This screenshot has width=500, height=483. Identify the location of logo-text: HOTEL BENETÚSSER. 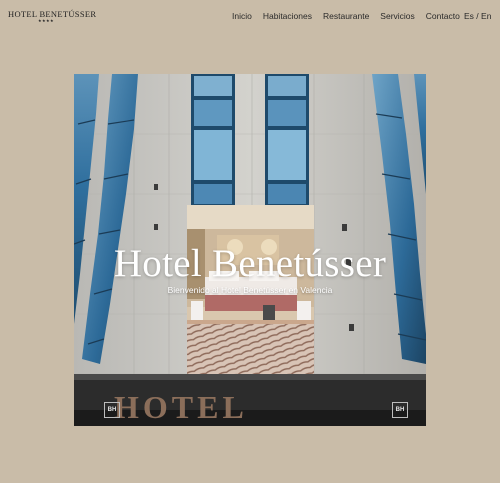
(52, 14).